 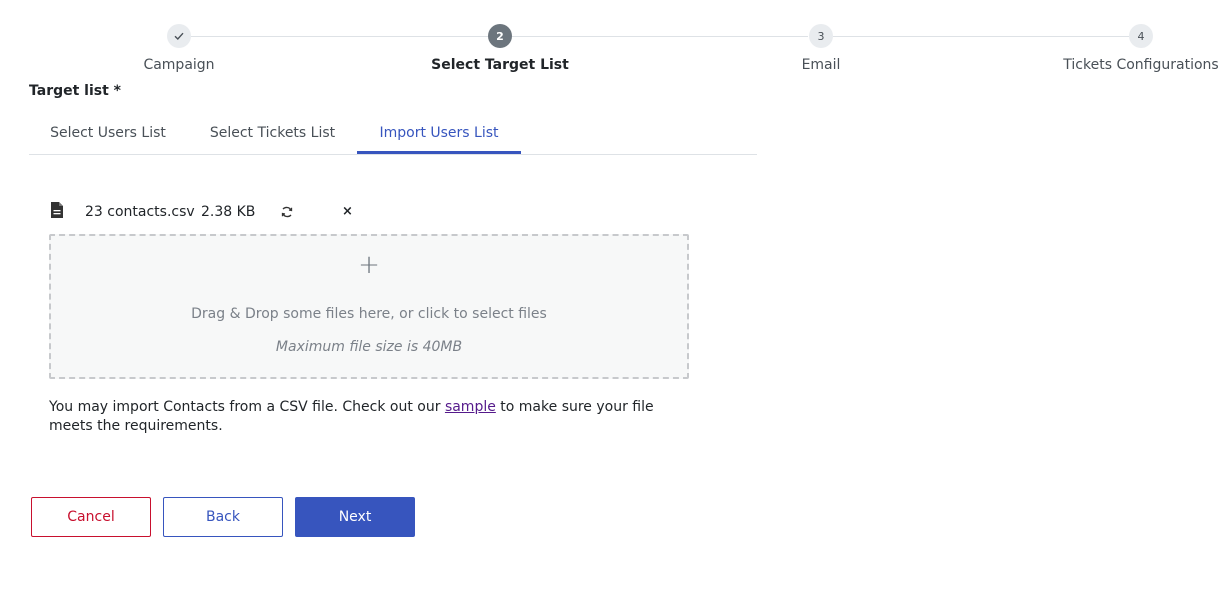 I want to click on dropzone-hint: Maximum file size is 40MB, so click(x=369, y=347).